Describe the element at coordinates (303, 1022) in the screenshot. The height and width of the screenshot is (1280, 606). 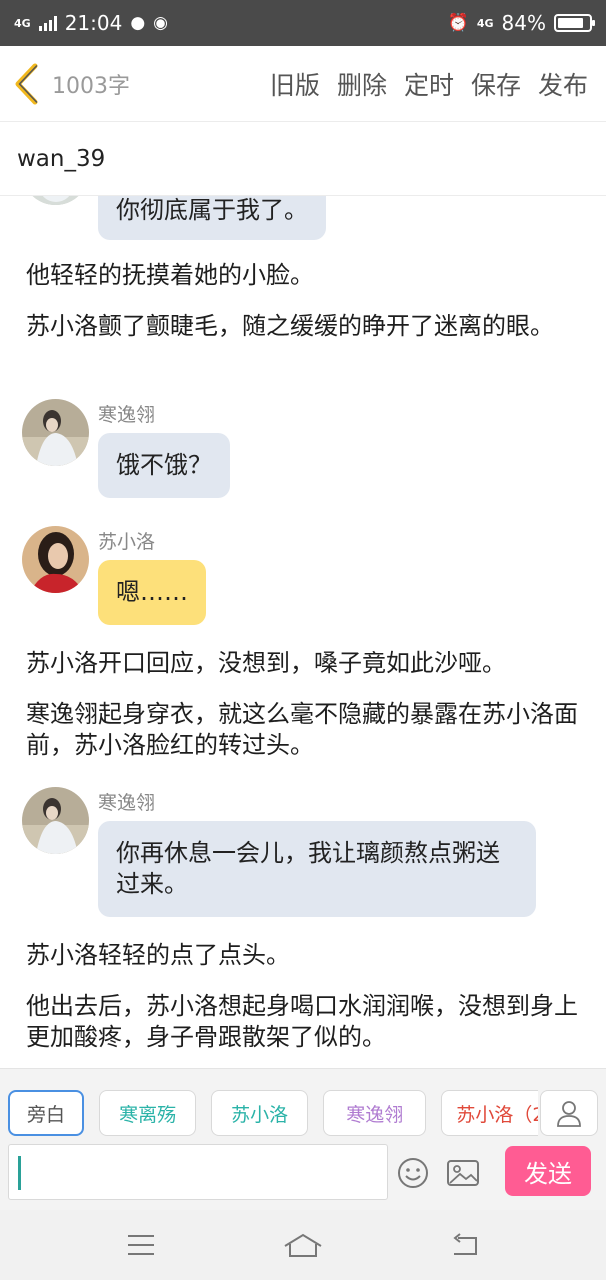
I see `narration: 他出去后，苏小洛想起身喝口水润润喉，没想到身上更加酸疼，身子骨跟散架了似的。` at that location.